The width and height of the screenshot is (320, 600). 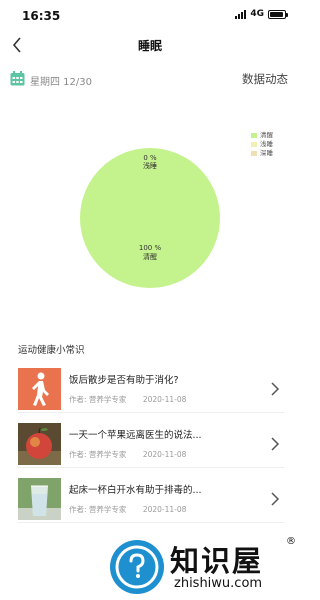 I want to click on legend-item: 清醒, so click(x=262, y=135).